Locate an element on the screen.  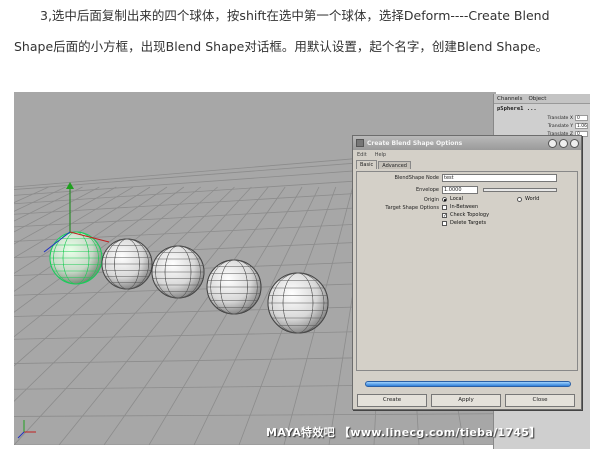
minimize-icon is located at coordinates (552, 143).